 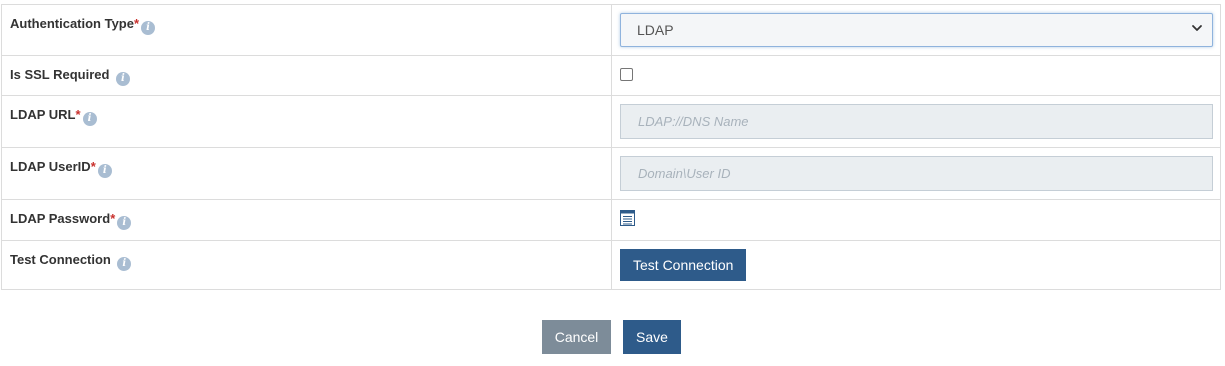 What do you see at coordinates (50, 166) in the screenshot?
I see `ldap-userid-label: LDAP UserID` at bounding box center [50, 166].